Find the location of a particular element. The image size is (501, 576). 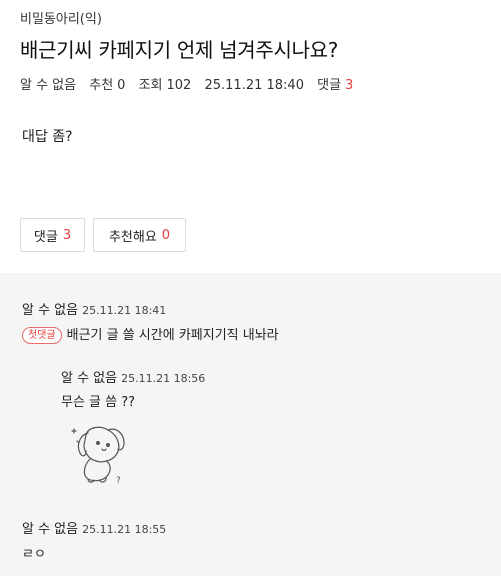

post-date: 25.11.21 18:40 is located at coordinates (254, 85).